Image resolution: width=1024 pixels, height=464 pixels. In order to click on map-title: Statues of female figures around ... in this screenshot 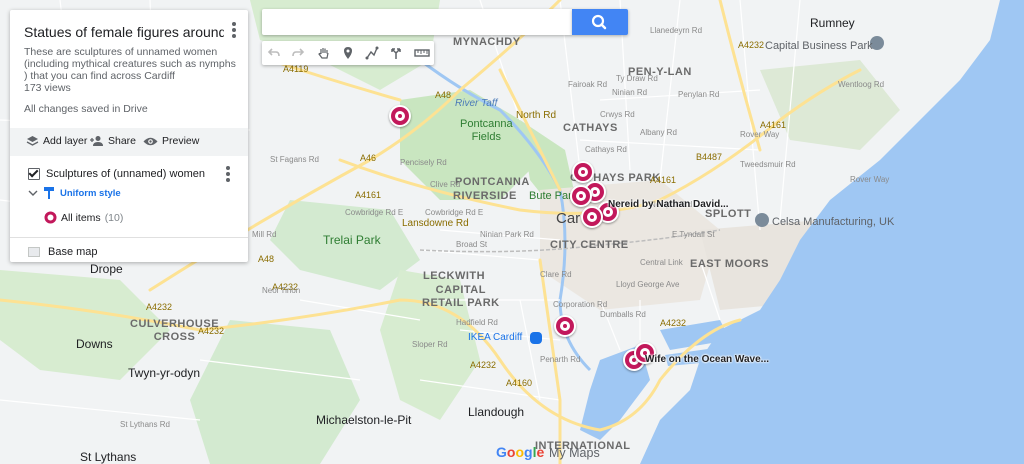, I will do `click(124, 32)`.